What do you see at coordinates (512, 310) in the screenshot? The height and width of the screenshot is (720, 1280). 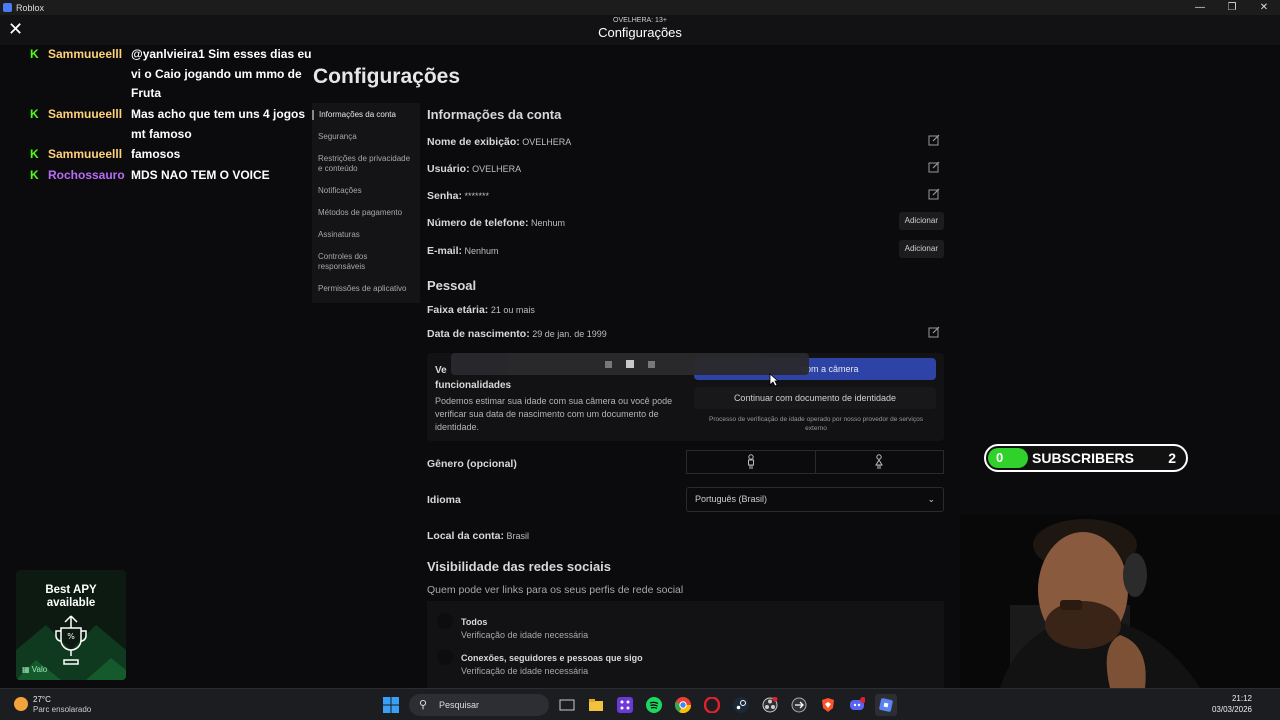 I see `age-value: 21 ou mais` at bounding box center [512, 310].